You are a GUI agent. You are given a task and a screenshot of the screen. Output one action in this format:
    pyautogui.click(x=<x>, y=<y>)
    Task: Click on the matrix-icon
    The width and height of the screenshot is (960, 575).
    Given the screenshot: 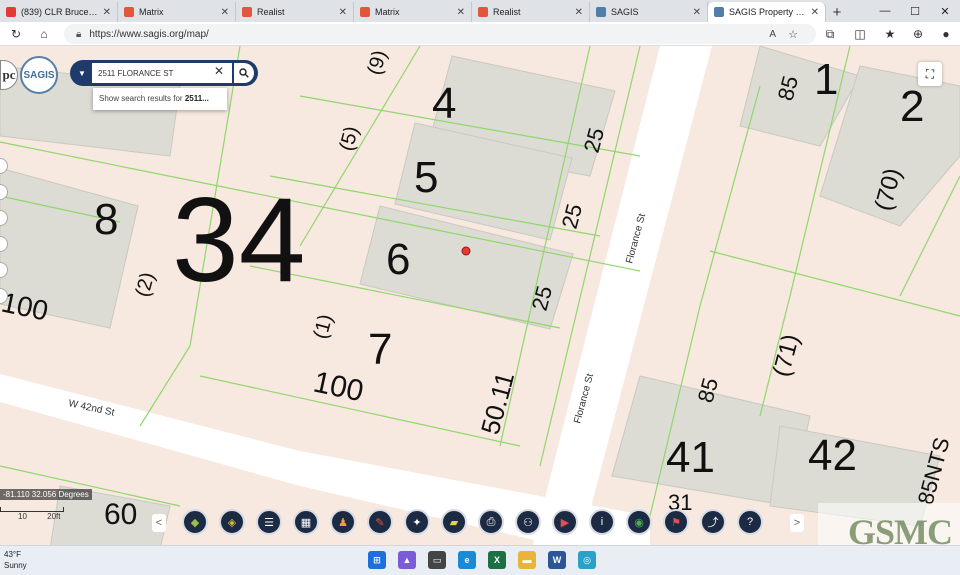 What is the action you would take?
    pyautogui.click(x=129, y=12)
    